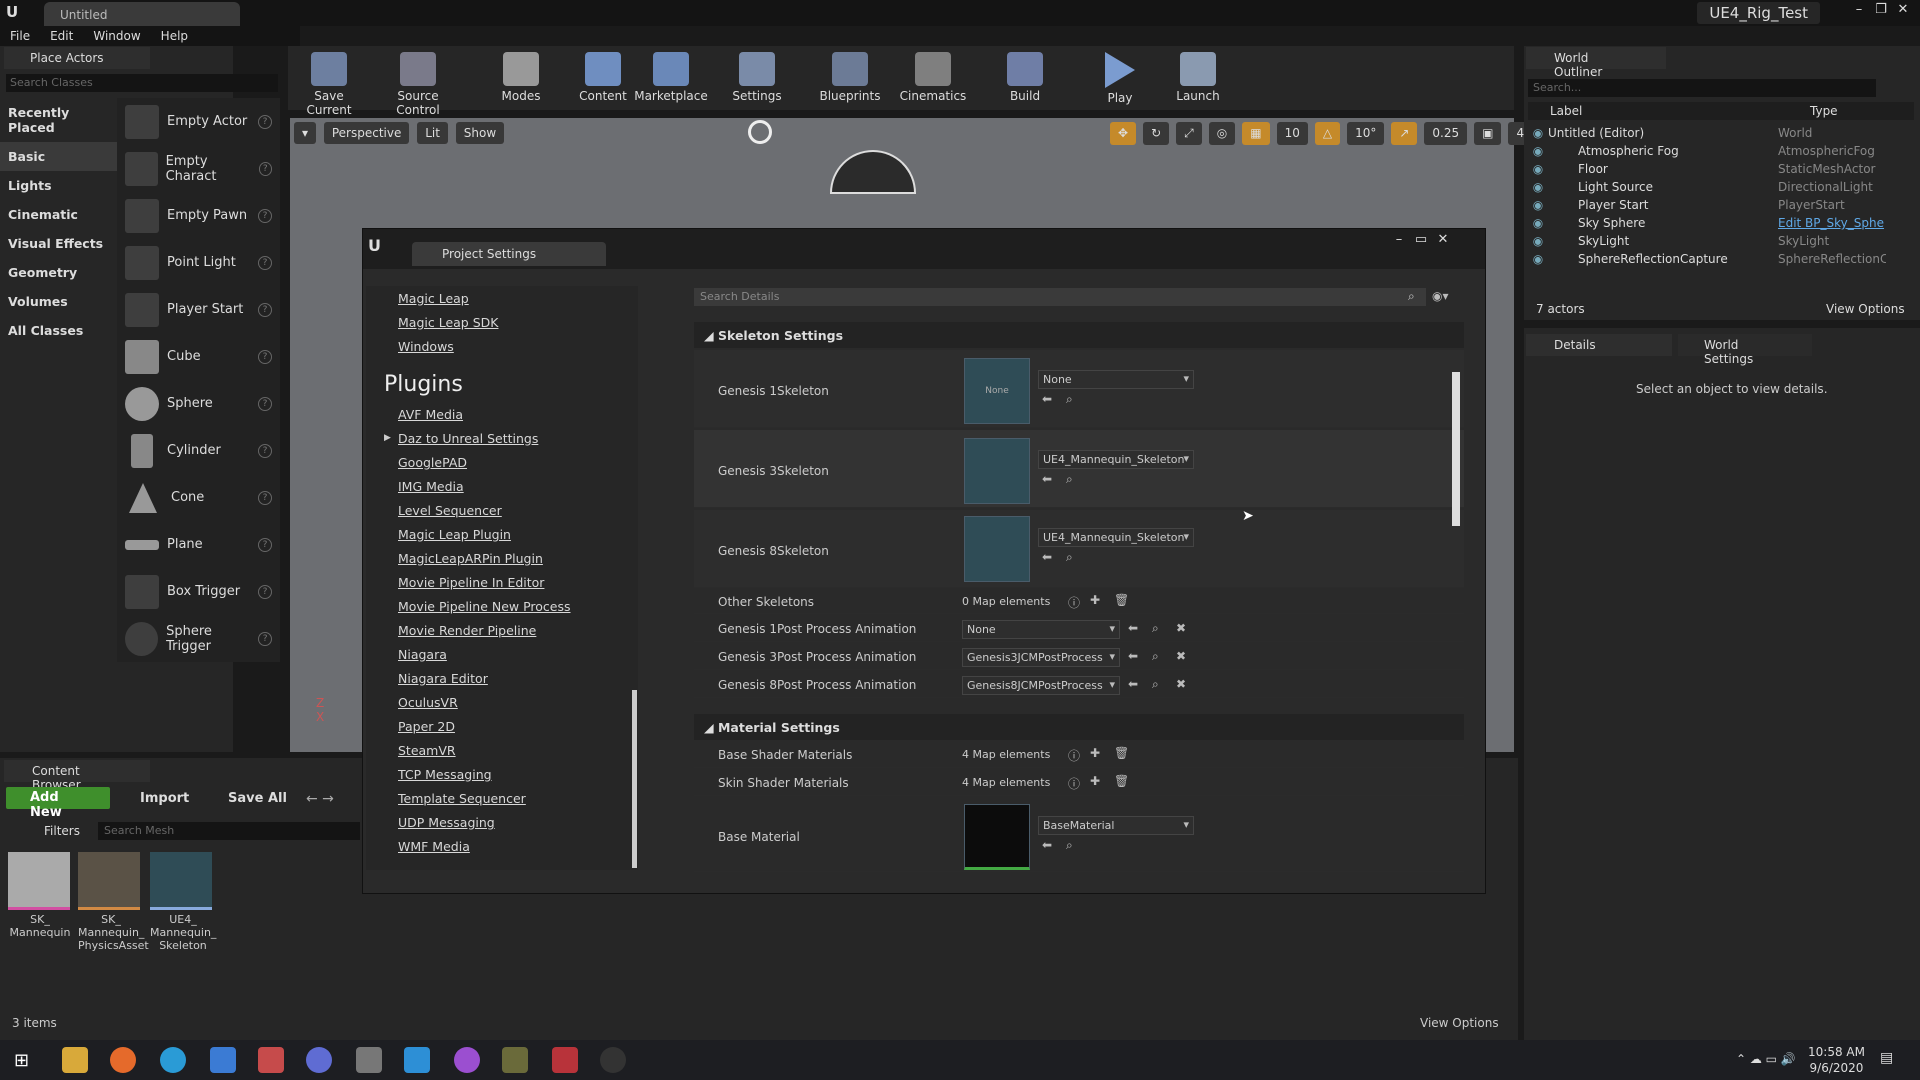  I want to click on tab-place-actors: Place Actors, so click(77, 58).